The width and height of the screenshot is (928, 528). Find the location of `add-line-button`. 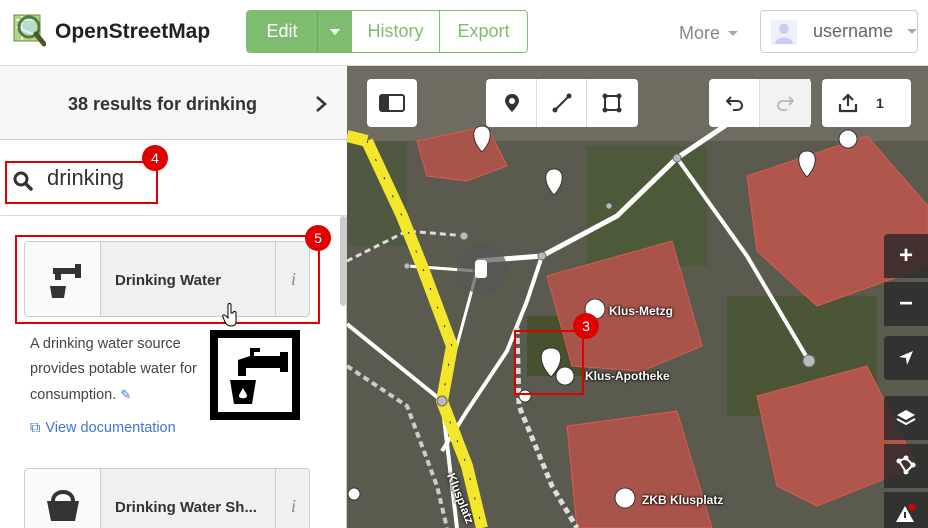

add-line-button is located at coordinates (562, 103).